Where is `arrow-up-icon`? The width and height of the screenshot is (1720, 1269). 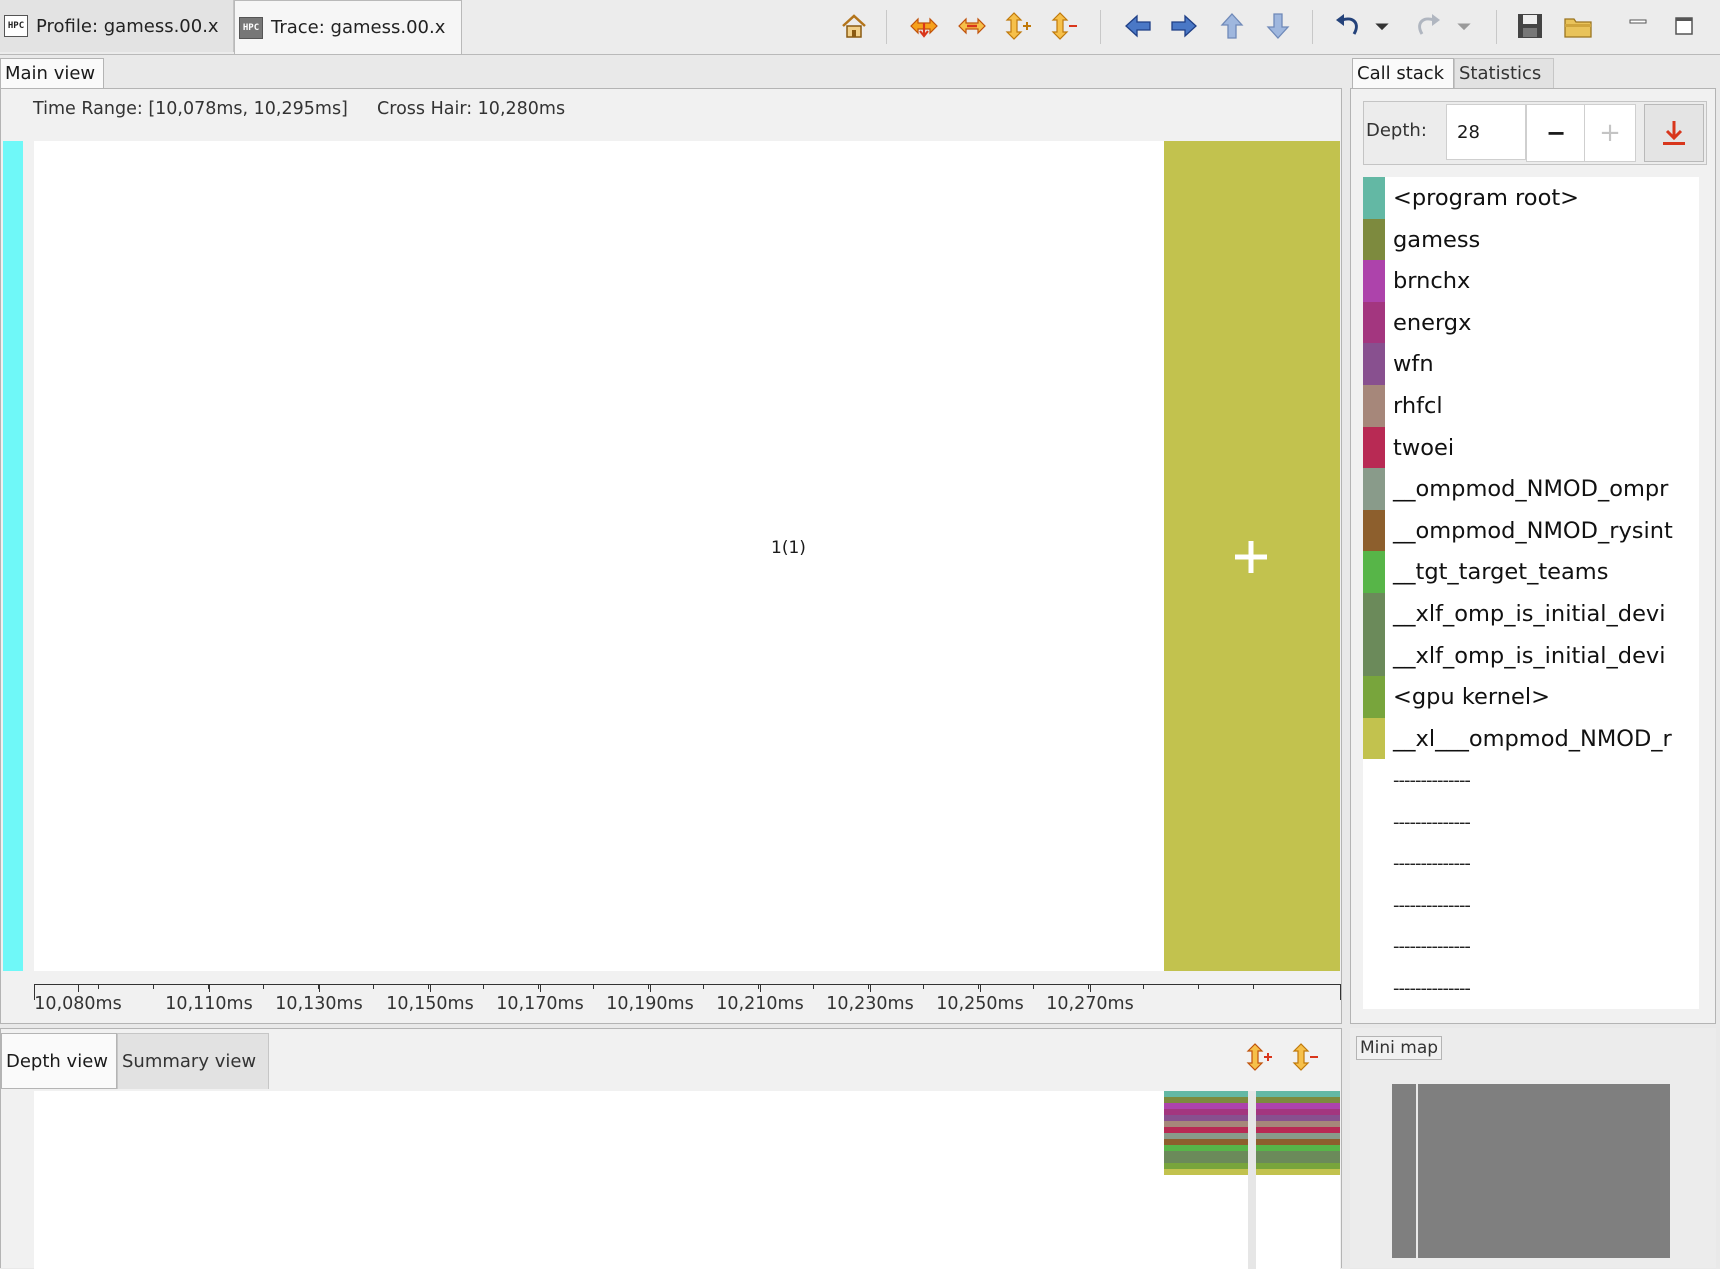 arrow-up-icon is located at coordinates (1232, 26).